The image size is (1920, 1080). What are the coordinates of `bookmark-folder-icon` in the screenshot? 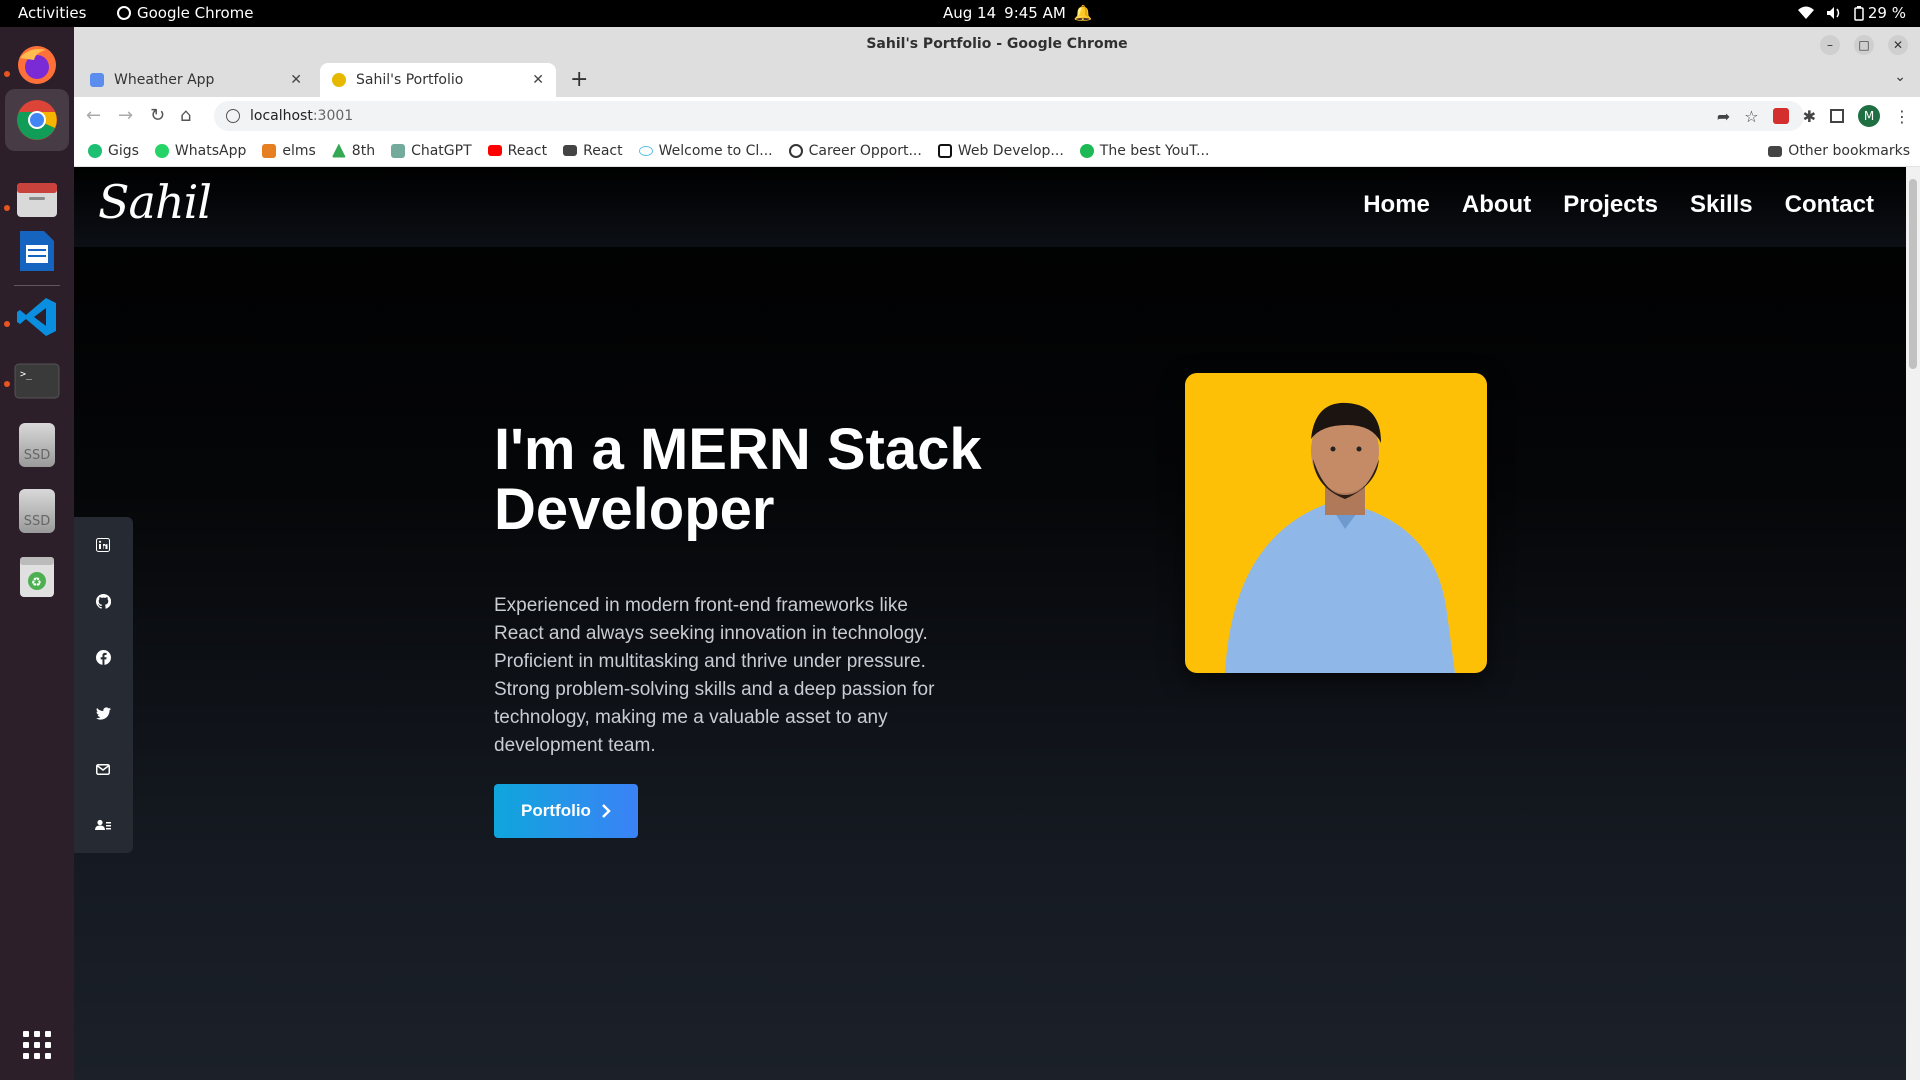 It's located at (570, 150).